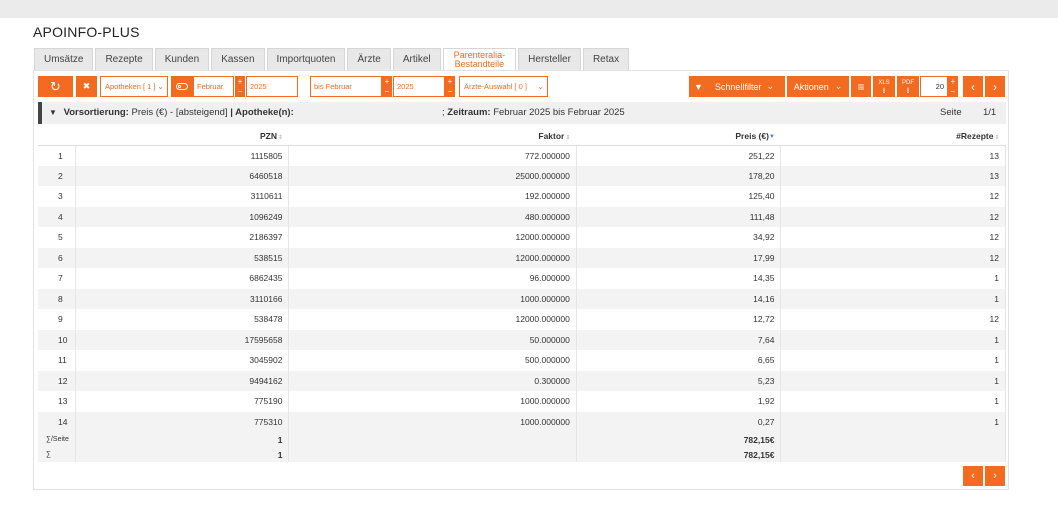 This screenshot has height=515, width=1058. What do you see at coordinates (503, 86) in the screenshot?
I see `aerzte-select: Ärzte-Auswahl [ 0 ] ⌄` at bounding box center [503, 86].